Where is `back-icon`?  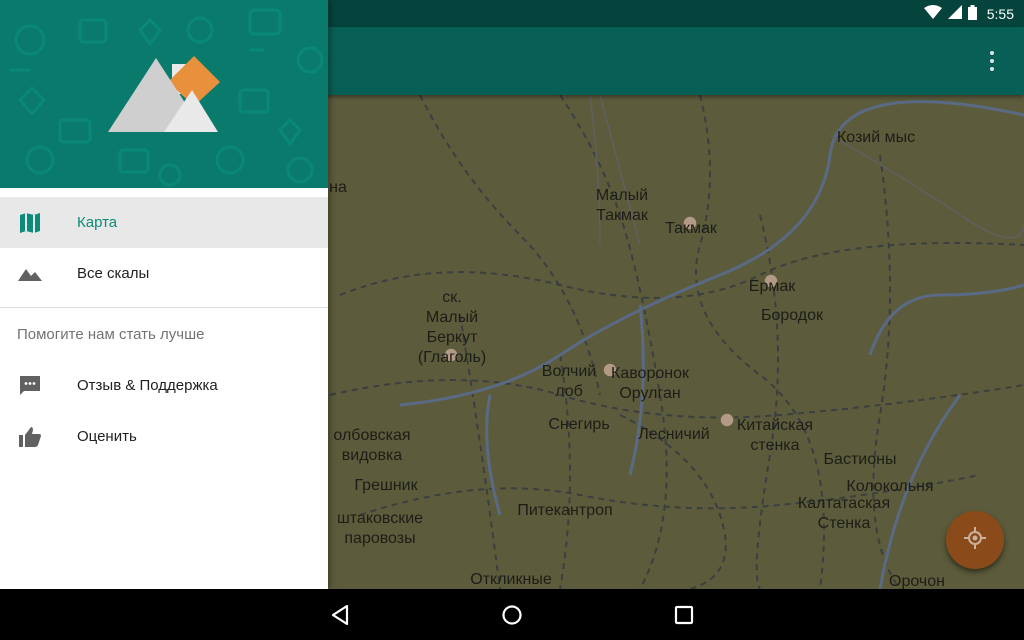
back-icon is located at coordinates (340, 615).